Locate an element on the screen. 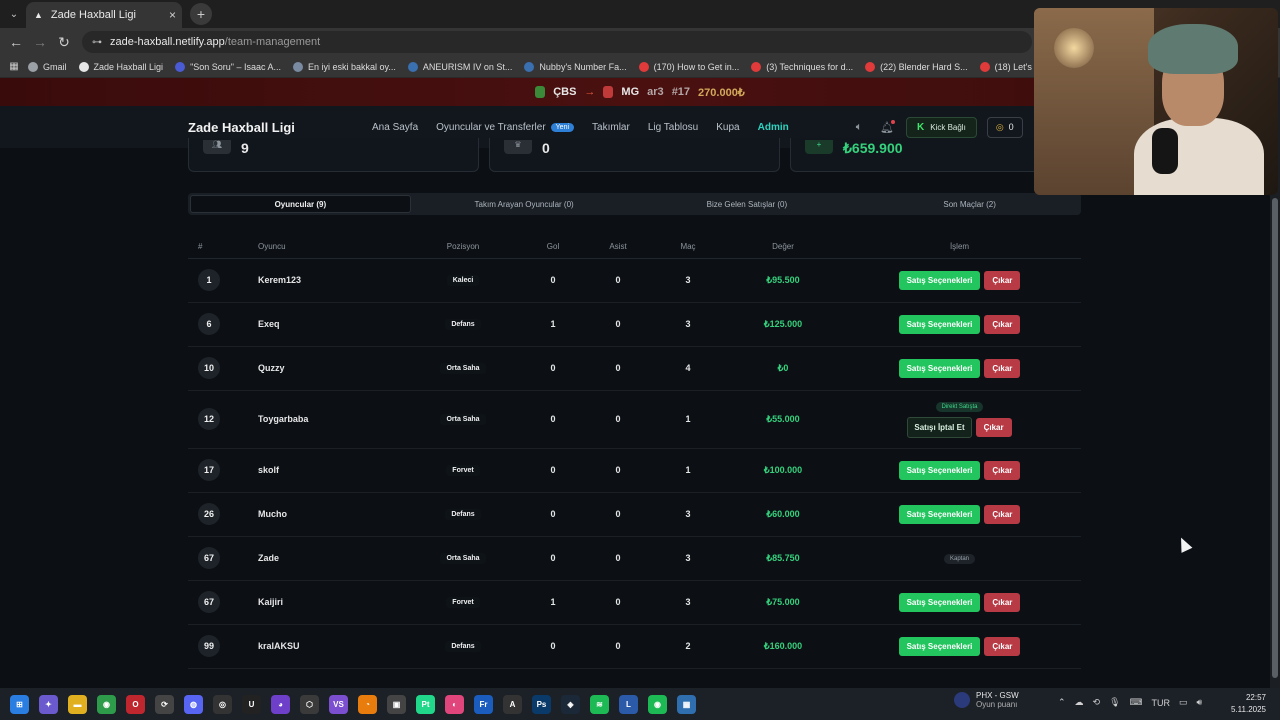 This screenshot has width=1280, height=720. reload-icon: ↻ is located at coordinates (64, 42).